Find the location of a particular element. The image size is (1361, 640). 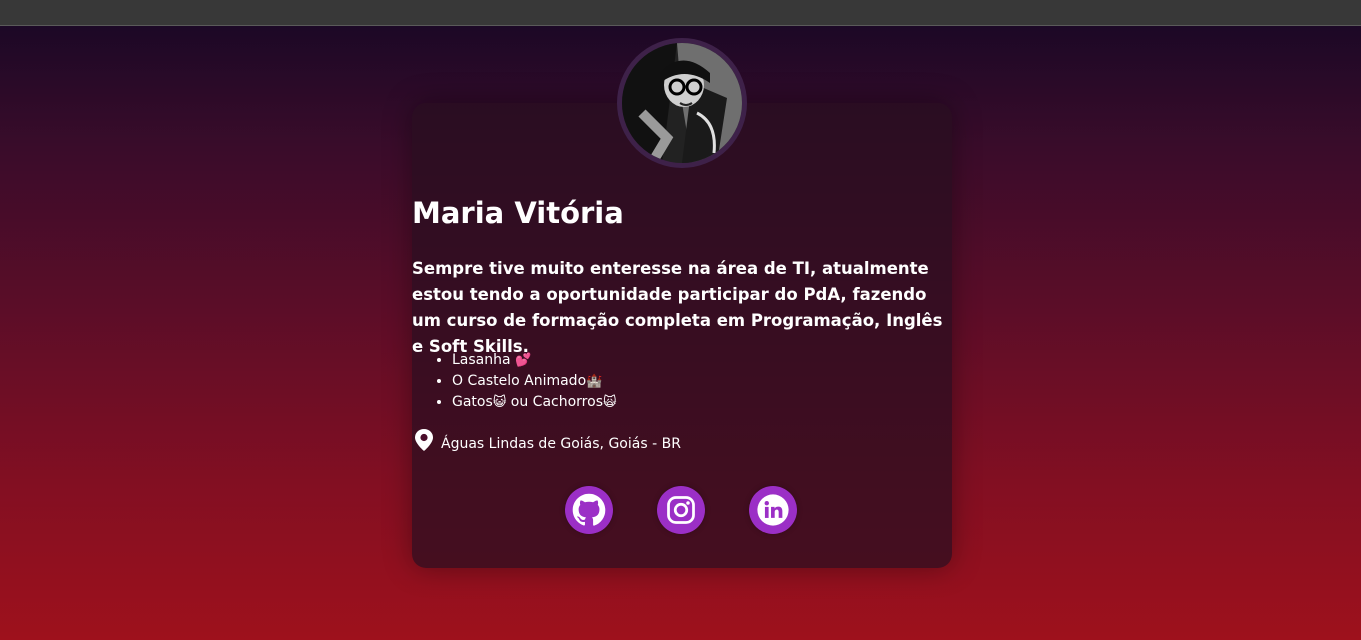

linkedin-icon is located at coordinates (773, 510).